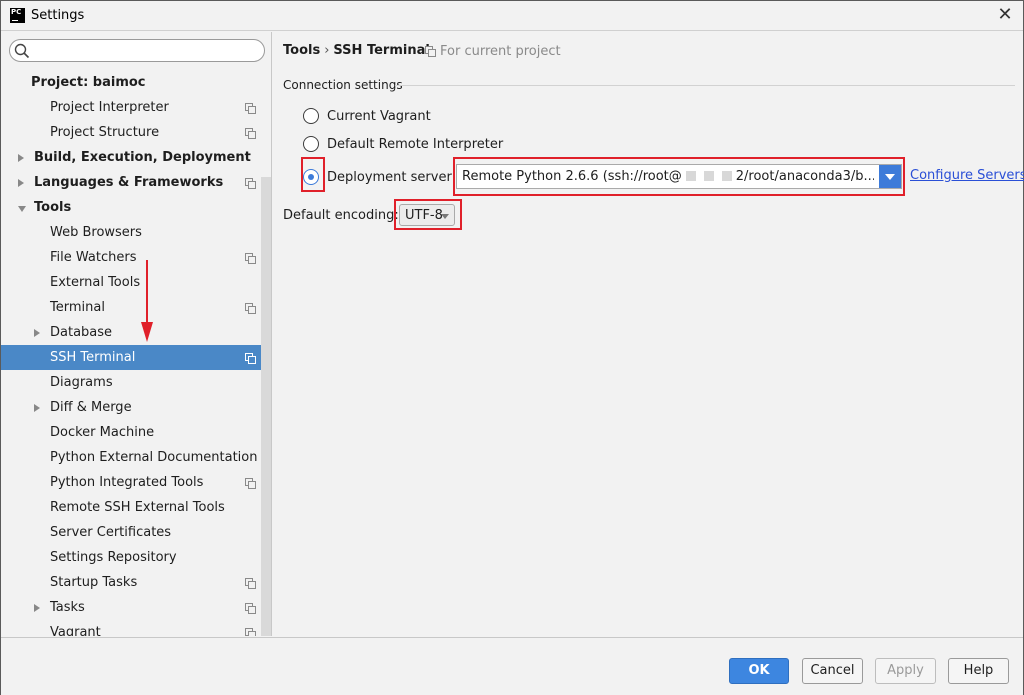  Describe the element at coordinates (379, 116) in the screenshot. I see `radio-label: Current Vagrant` at that location.